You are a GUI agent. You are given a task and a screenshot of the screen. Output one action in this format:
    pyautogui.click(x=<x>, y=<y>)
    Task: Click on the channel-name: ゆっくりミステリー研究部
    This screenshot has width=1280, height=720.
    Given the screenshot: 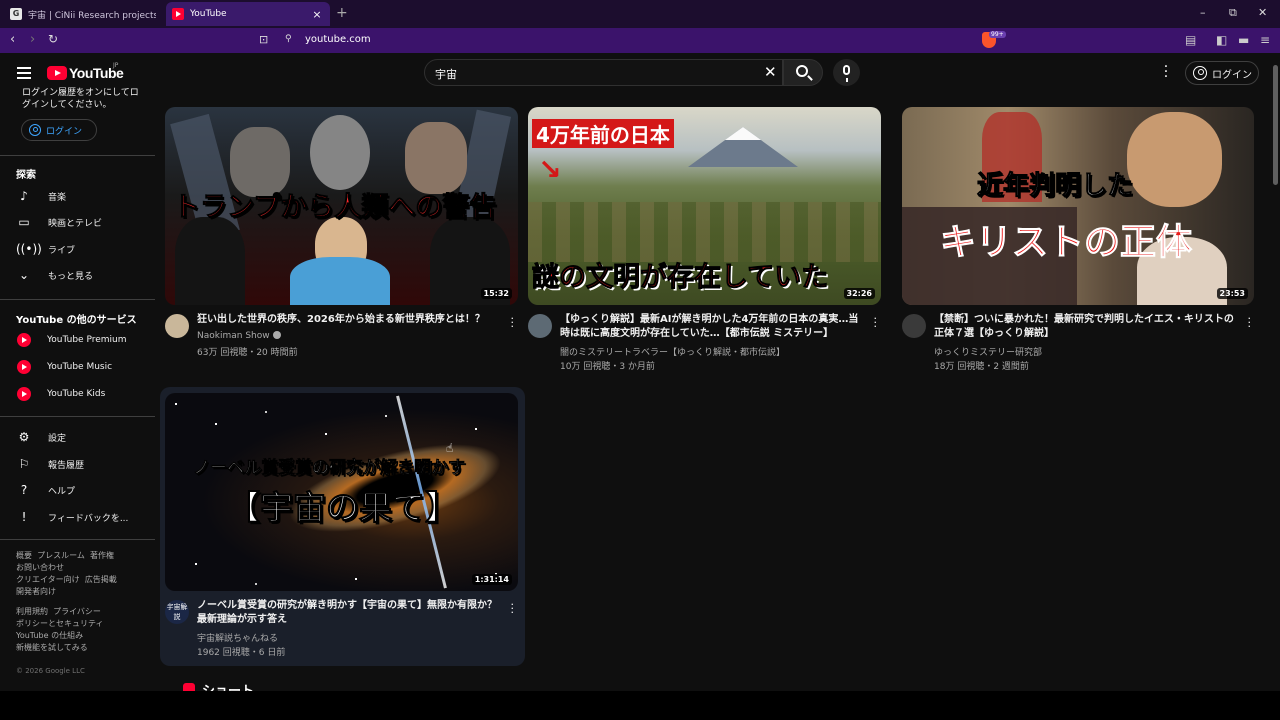 What is the action you would take?
    pyautogui.click(x=988, y=351)
    